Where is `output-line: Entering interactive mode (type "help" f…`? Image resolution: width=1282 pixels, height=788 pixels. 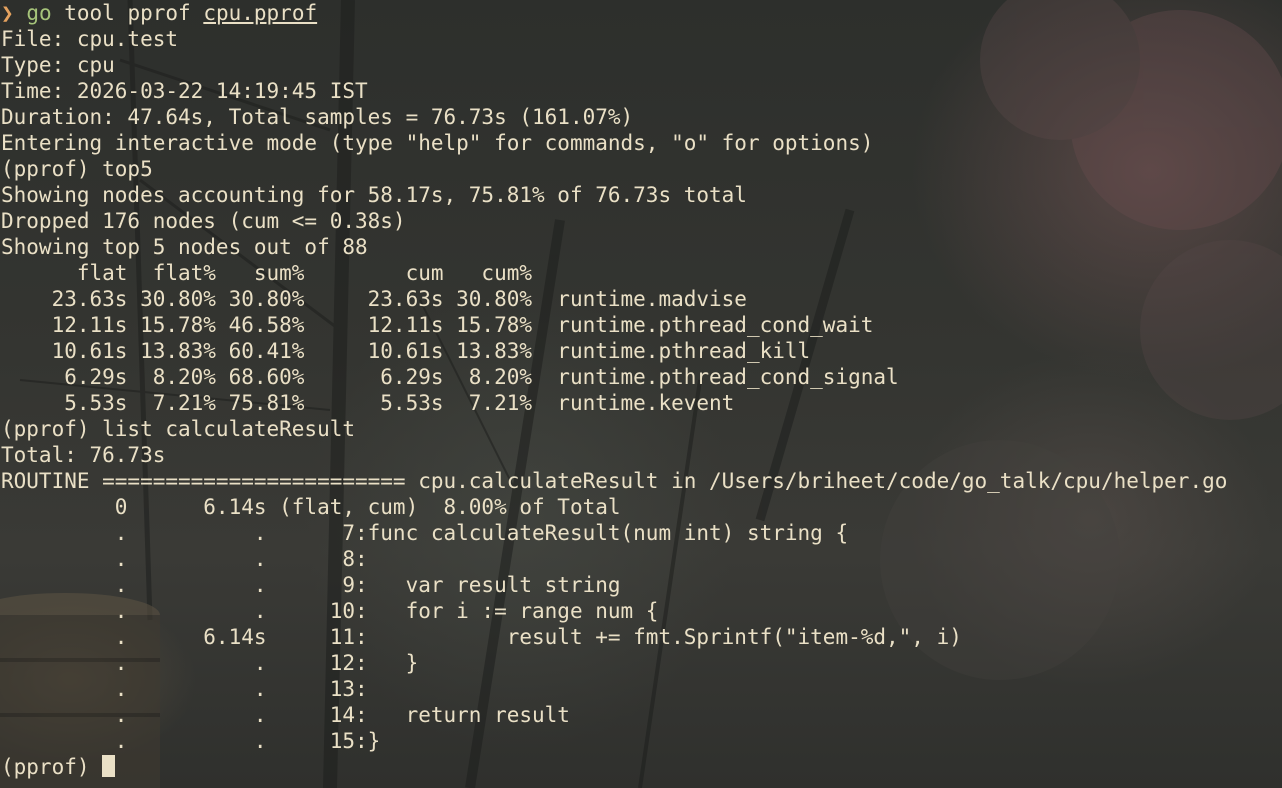
output-line: Entering interactive mode (type "help" f… is located at coordinates (437, 143).